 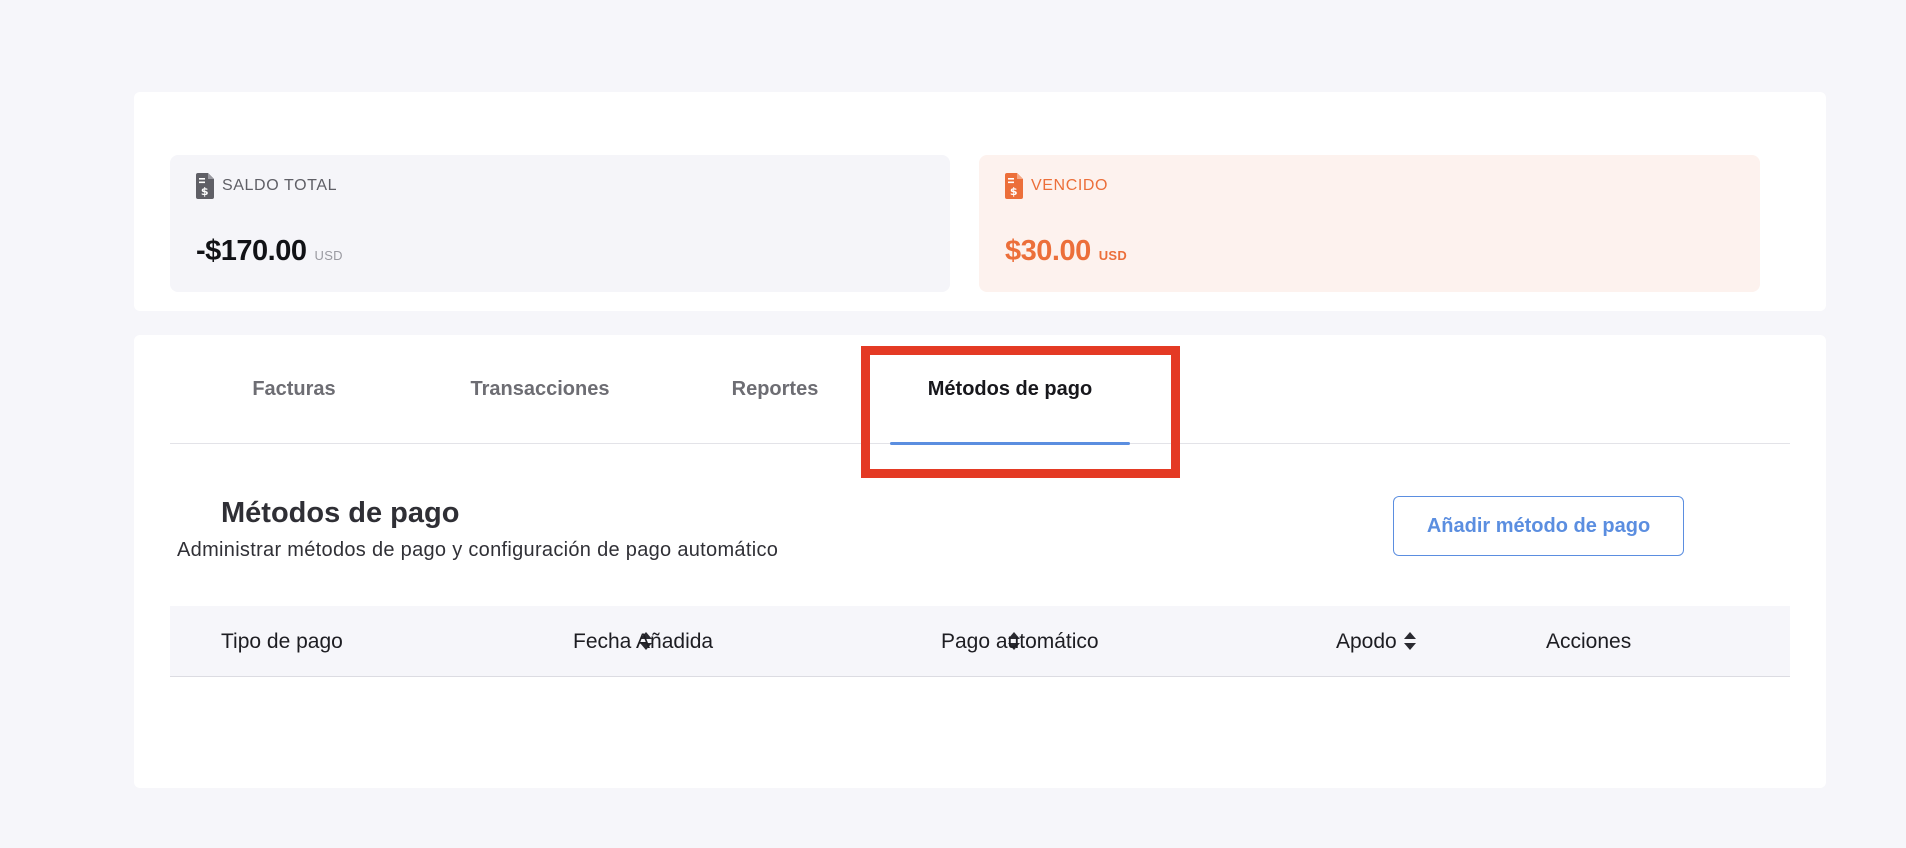 What do you see at coordinates (643, 641) in the screenshot?
I see `column-header-fecha-anadida: Fecha Añadida` at bounding box center [643, 641].